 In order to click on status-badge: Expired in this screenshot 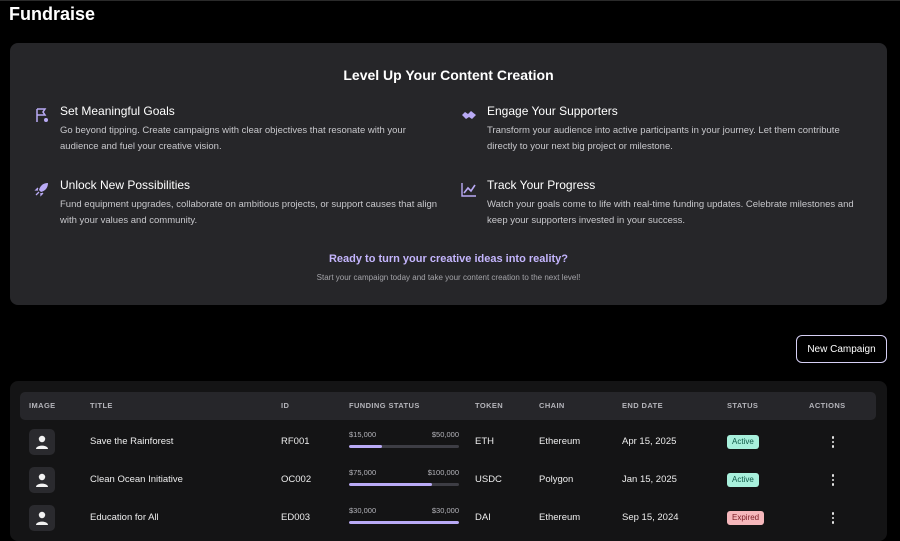, I will do `click(746, 518)`.